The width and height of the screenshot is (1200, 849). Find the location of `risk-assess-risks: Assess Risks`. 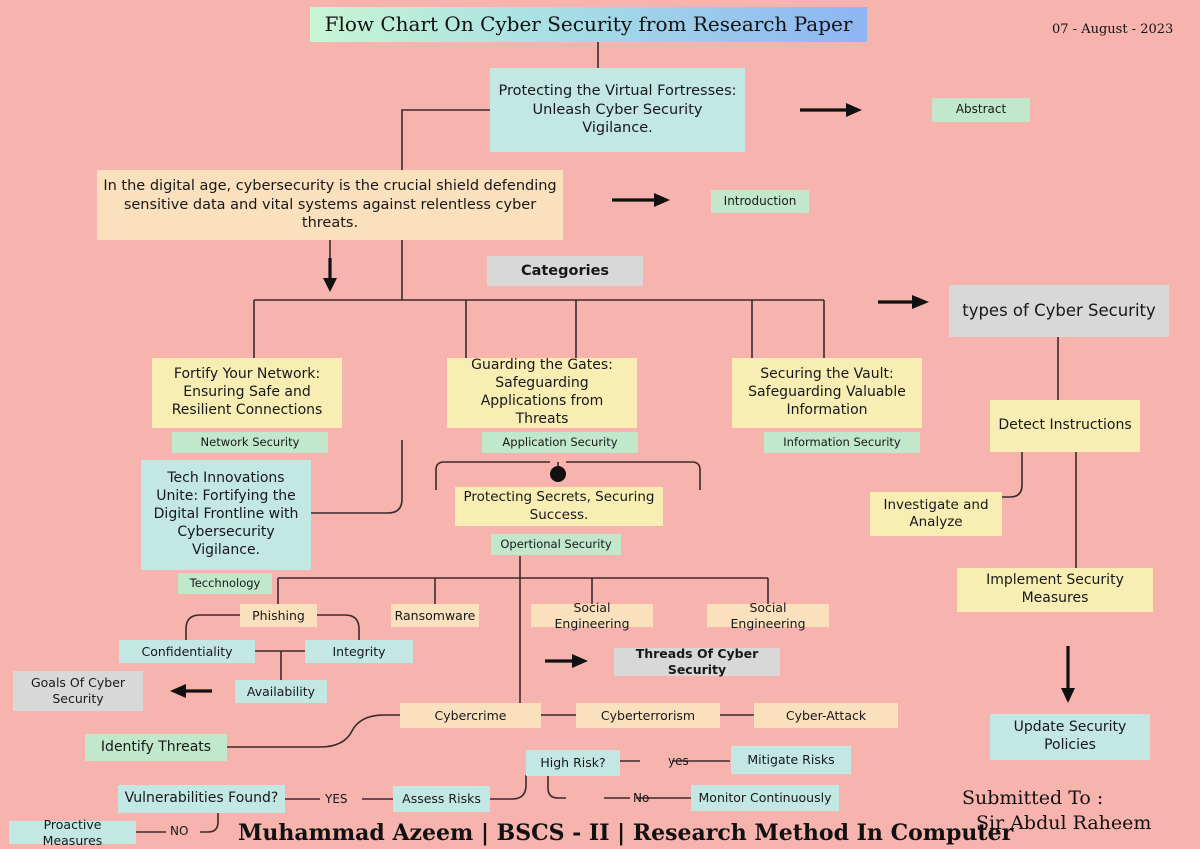

risk-assess-risks: Assess Risks is located at coordinates (441, 799).